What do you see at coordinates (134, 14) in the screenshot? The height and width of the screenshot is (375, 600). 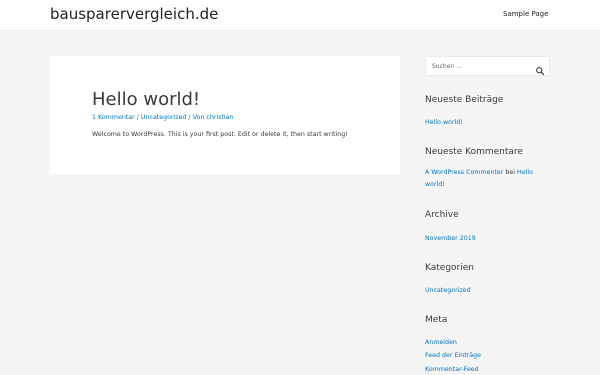 I see `site-title-link: bausparervergleich.de` at bounding box center [134, 14].